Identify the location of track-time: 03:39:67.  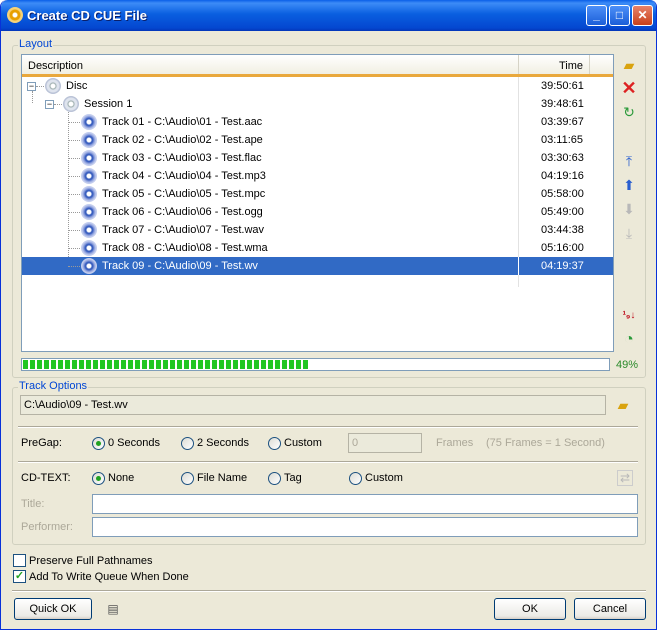
(562, 122).